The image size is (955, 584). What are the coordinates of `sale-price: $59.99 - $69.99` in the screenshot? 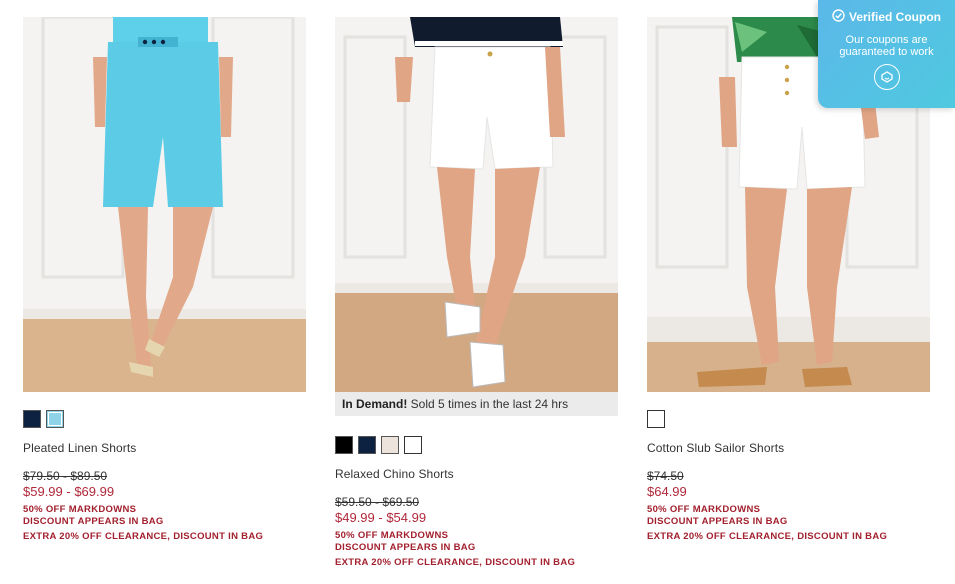 It's located at (69, 491).